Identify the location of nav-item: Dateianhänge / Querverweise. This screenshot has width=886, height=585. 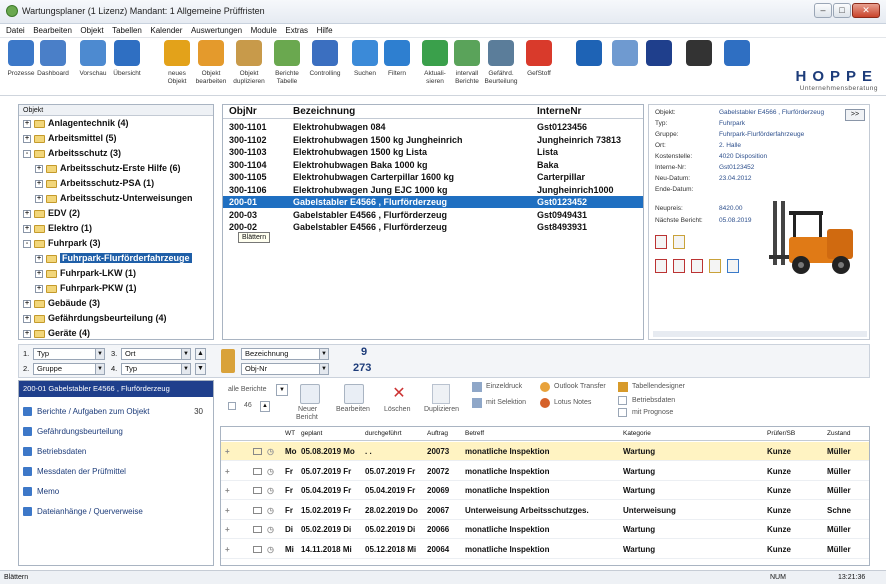
(116, 512).